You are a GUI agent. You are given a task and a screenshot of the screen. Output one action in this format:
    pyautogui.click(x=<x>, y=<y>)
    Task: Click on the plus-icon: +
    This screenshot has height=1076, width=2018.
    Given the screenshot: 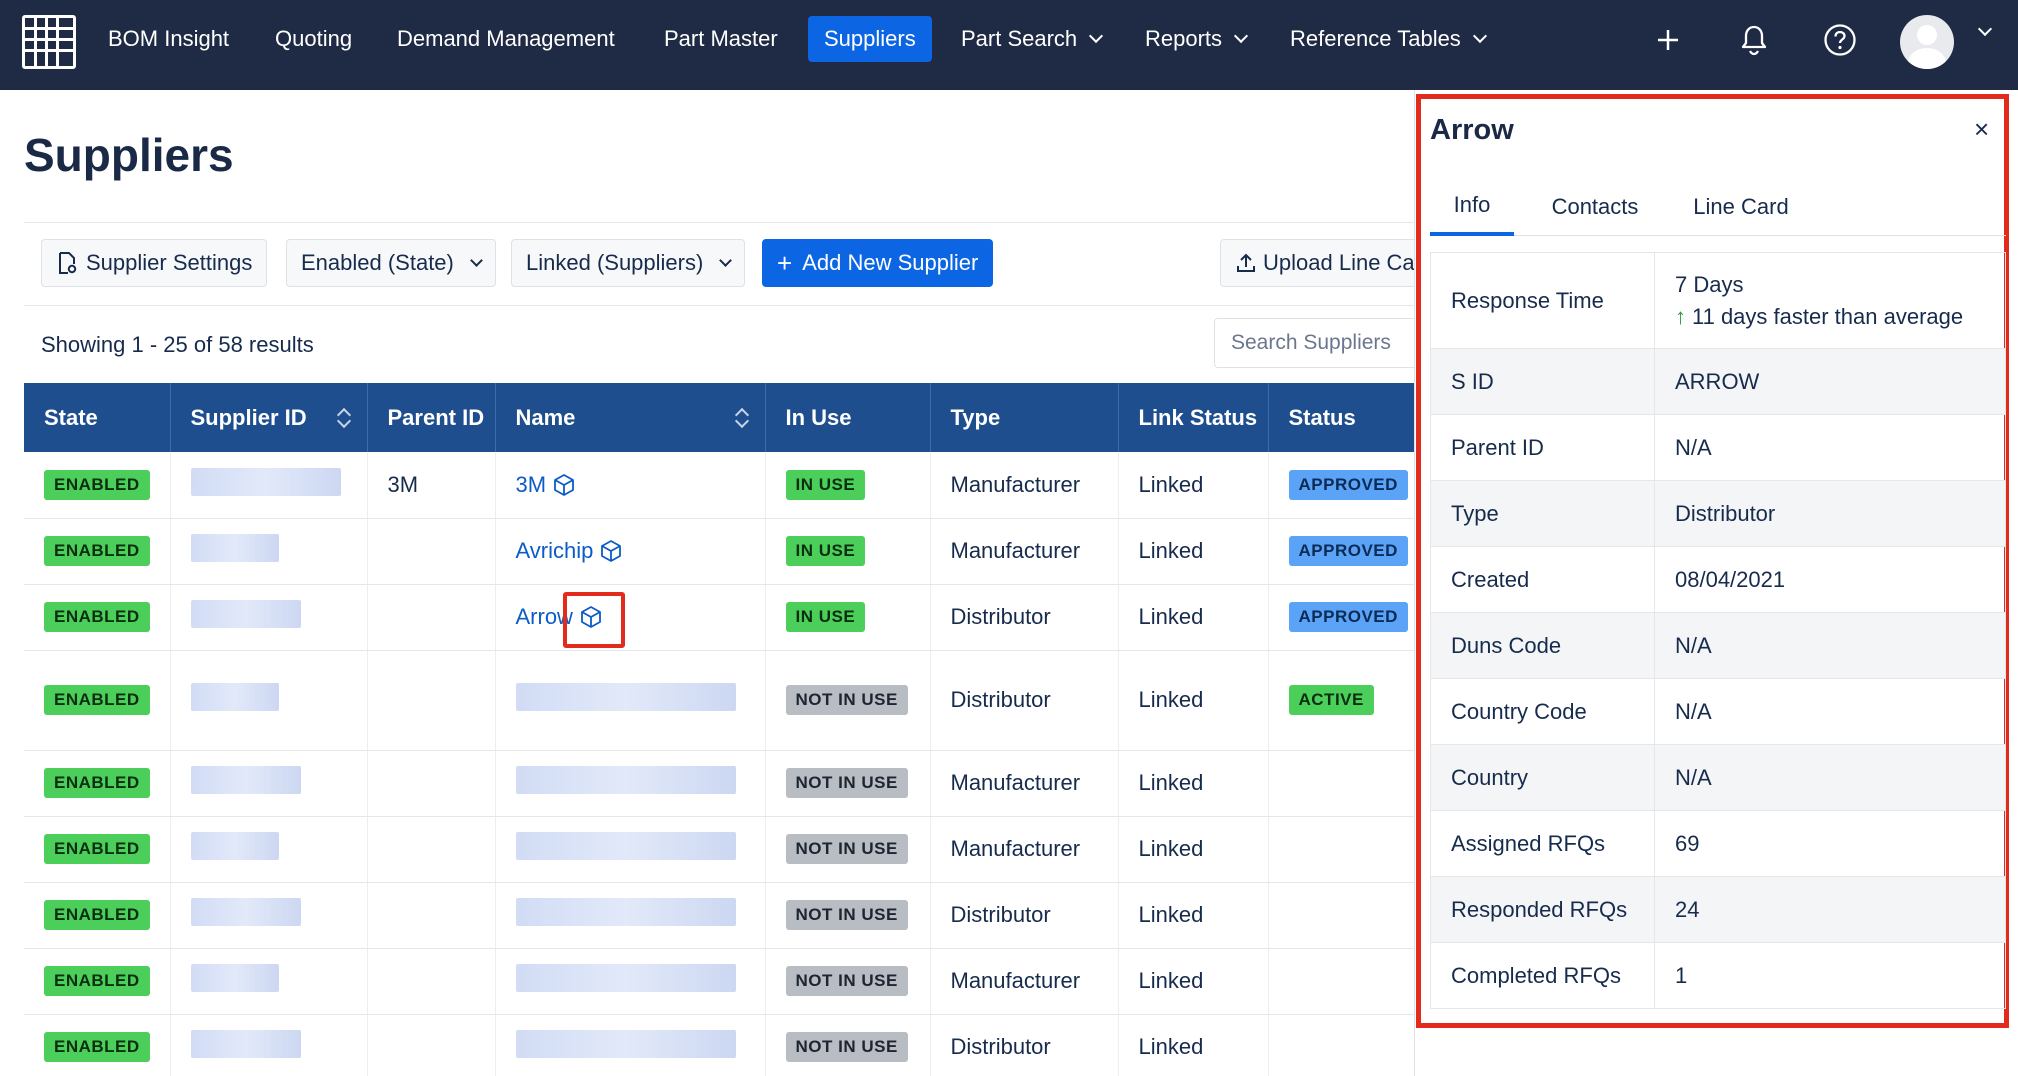 What is the action you would take?
    pyautogui.click(x=785, y=262)
    